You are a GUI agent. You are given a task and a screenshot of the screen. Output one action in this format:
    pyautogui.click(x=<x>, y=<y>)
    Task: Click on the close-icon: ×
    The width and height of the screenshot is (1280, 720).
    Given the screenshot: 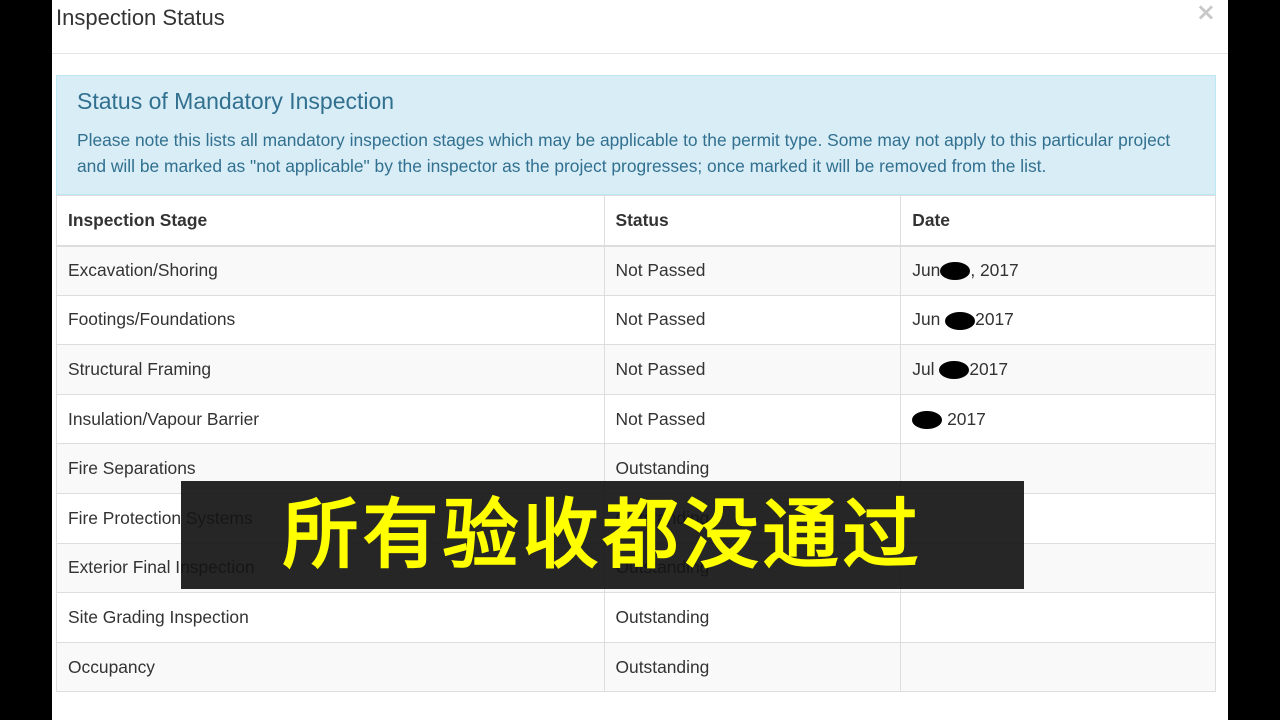 What is the action you would take?
    pyautogui.click(x=1206, y=12)
    